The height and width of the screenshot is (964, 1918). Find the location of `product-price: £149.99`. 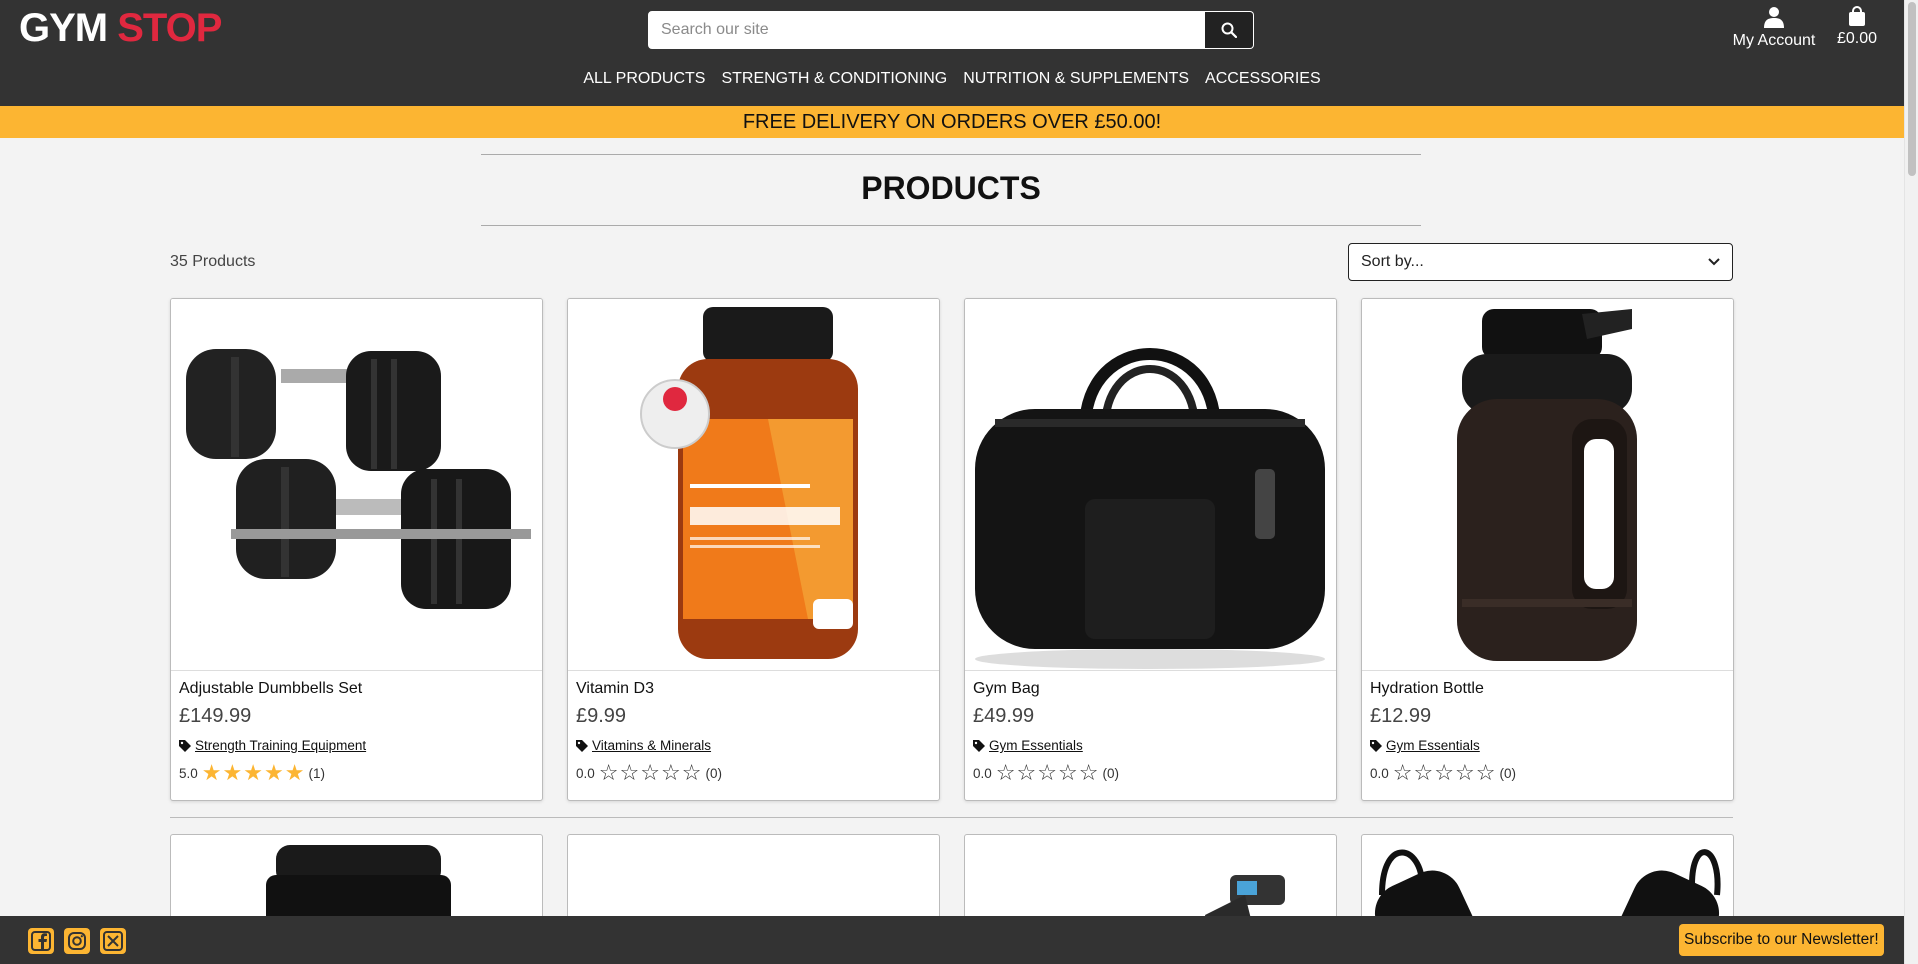

product-price: £149.99 is located at coordinates (215, 716).